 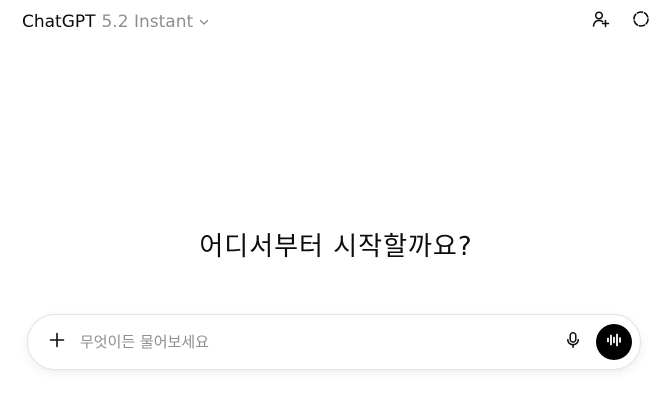 What do you see at coordinates (336, 247) in the screenshot?
I see `page-title: 어디서부터 시작할까요?` at bounding box center [336, 247].